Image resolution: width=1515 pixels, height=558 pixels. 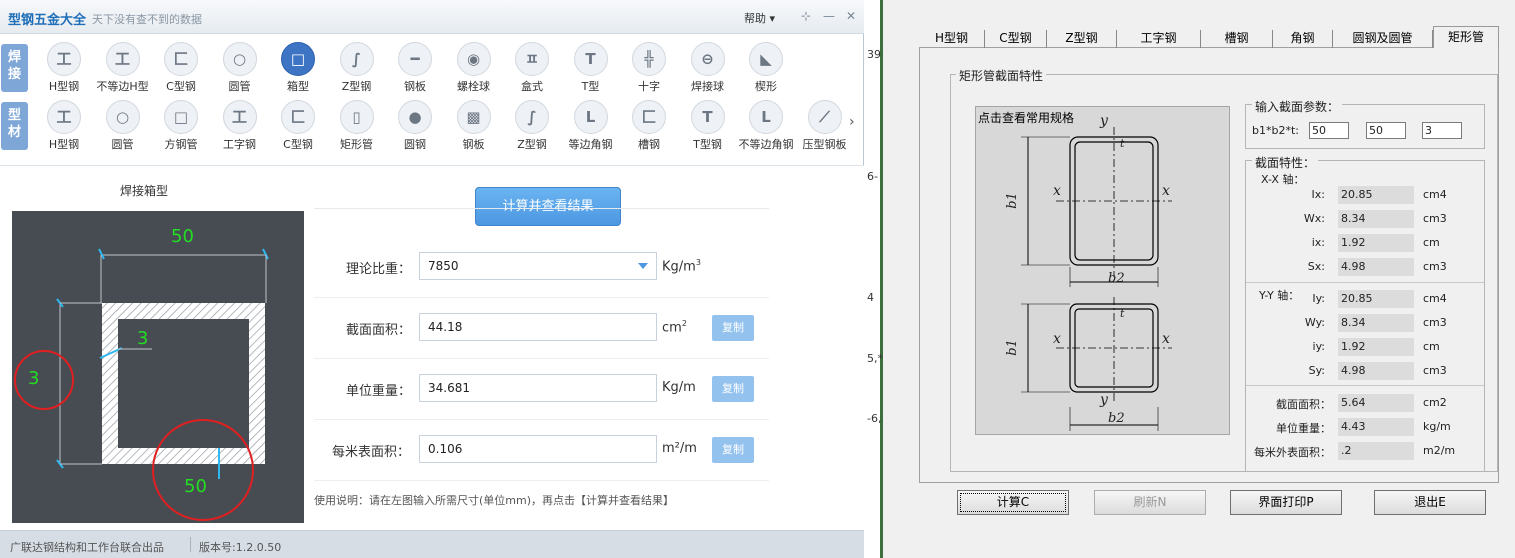 What do you see at coordinates (1016, 39) in the screenshot?
I see `tab-c-steel: C型钢` at bounding box center [1016, 39].